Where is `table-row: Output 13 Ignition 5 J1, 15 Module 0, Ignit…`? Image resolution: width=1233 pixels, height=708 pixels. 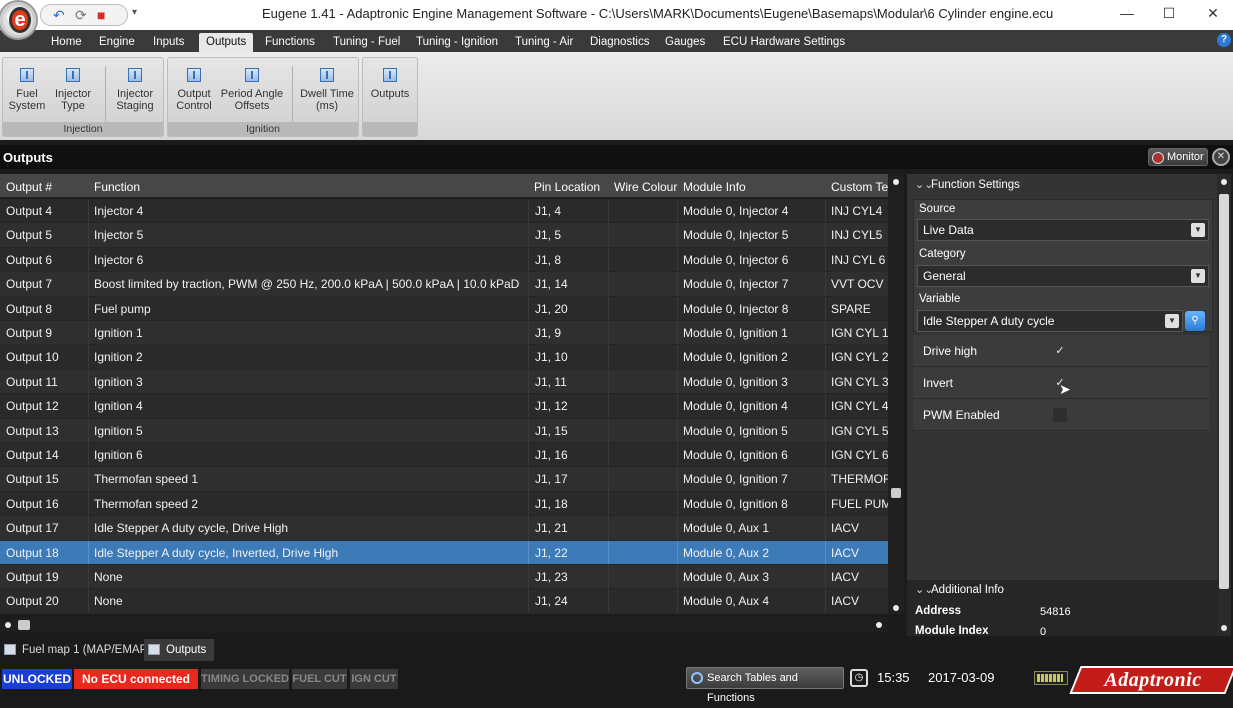
table-row: Output 13 Ignition 5 J1, 15 Module 0, Ignit… is located at coordinates (444, 430).